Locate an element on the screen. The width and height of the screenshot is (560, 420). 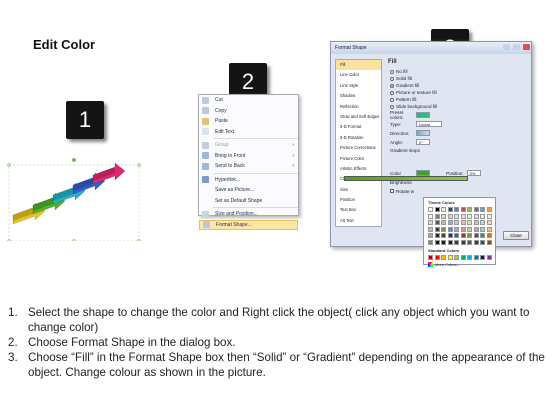
fill-option-picture-or-texture-fill: Picture or texture fill is located at coordinates (457, 92).